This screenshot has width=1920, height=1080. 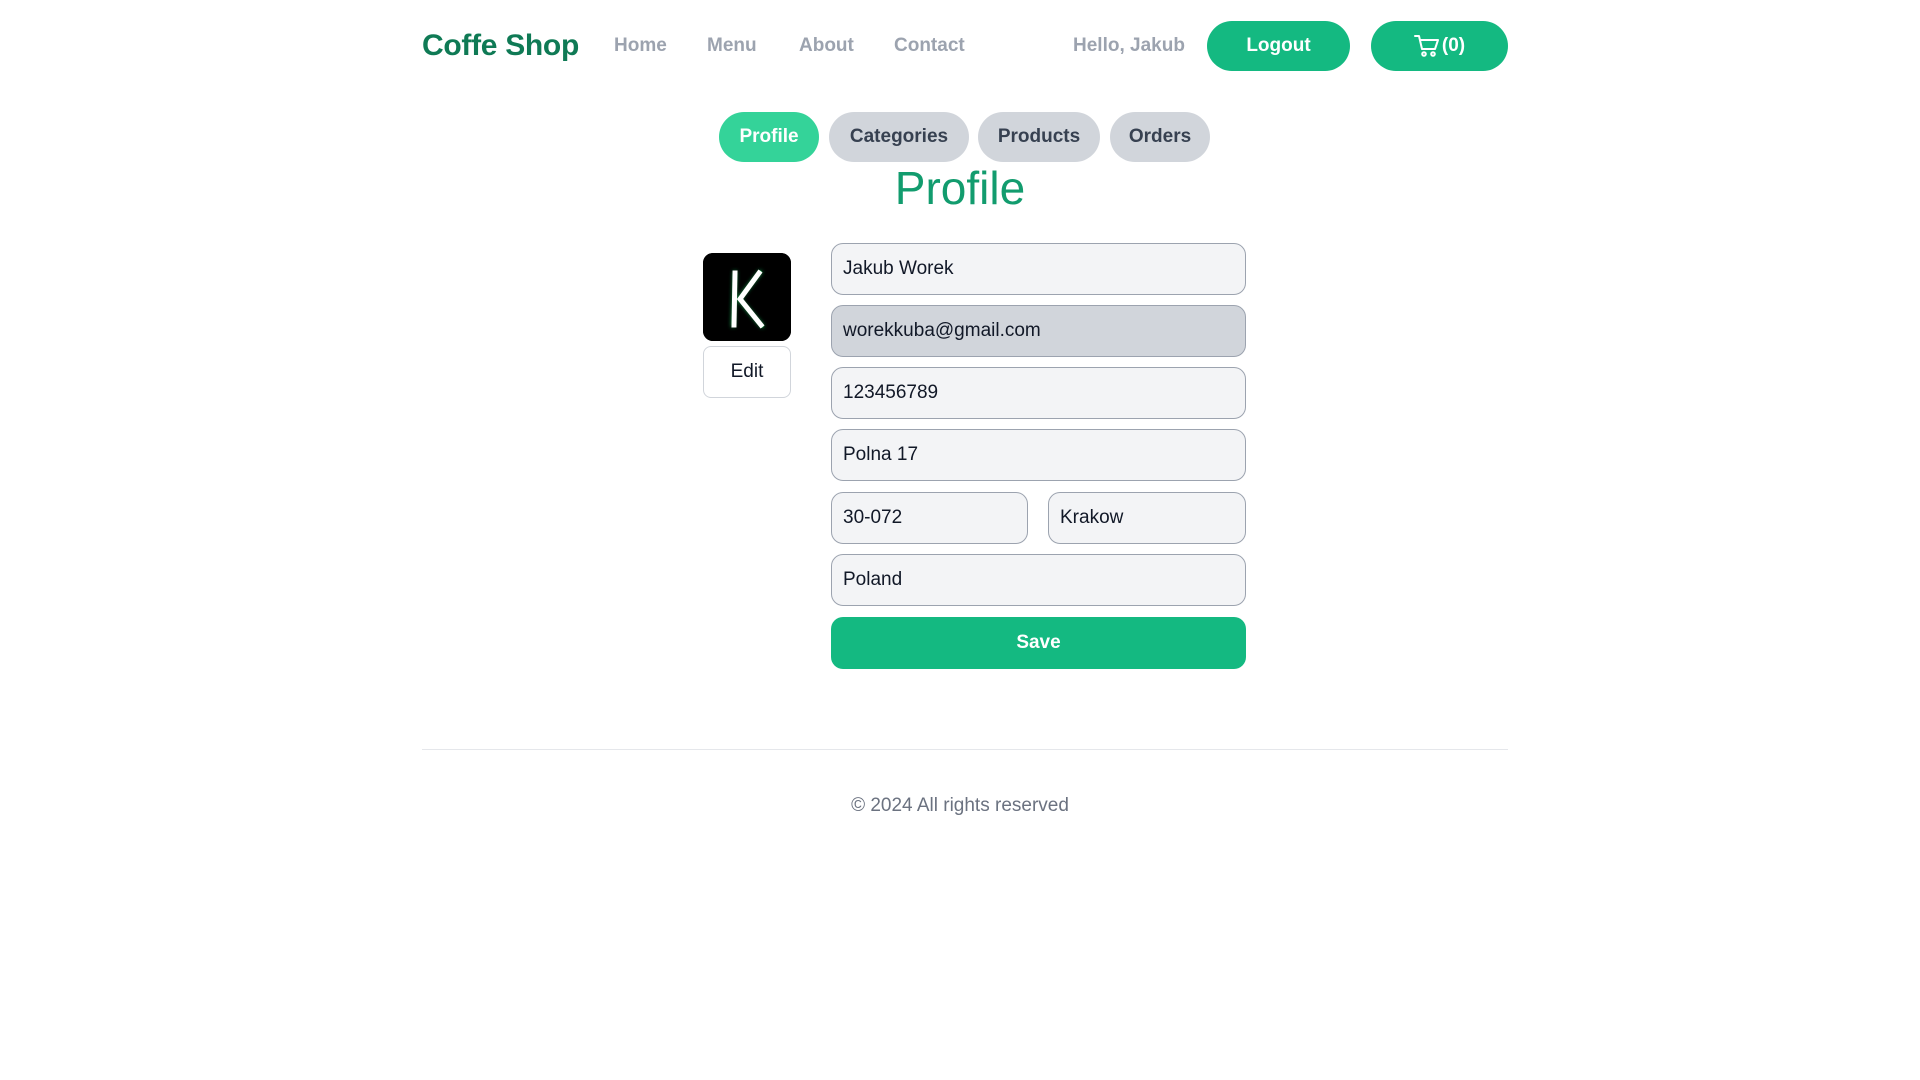 What do you see at coordinates (747, 297) in the screenshot?
I see `avatar` at bounding box center [747, 297].